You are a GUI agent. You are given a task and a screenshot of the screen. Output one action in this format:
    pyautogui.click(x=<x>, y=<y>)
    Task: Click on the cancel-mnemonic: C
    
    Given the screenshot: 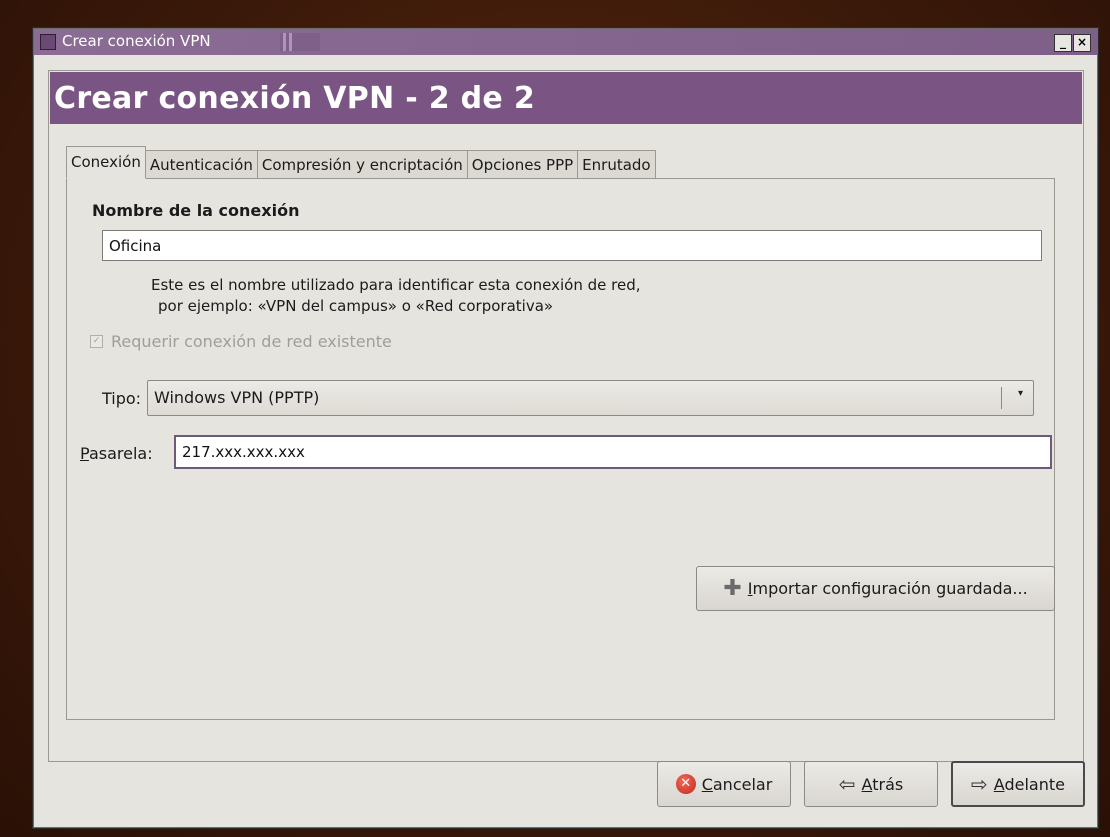 What is the action you would take?
    pyautogui.click(x=707, y=784)
    